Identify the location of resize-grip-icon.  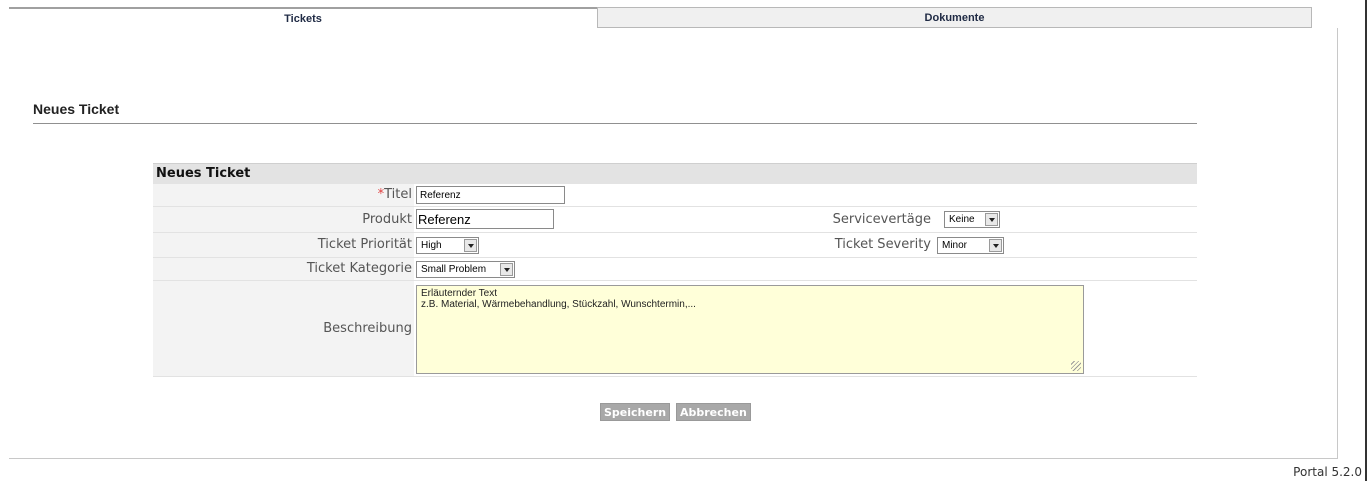
(1076, 366).